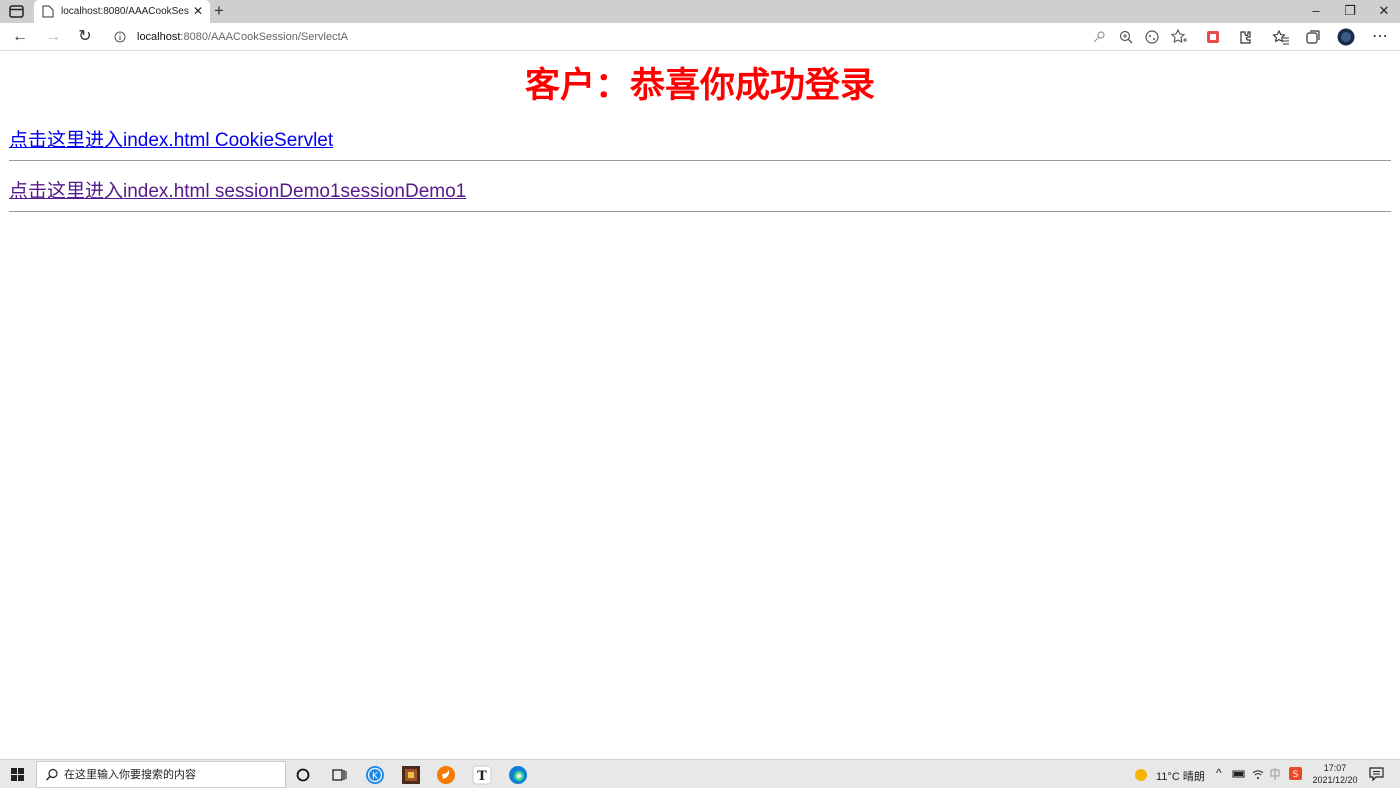  What do you see at coordinates (700, 141) in the screenshot?
I see `cookie-servlet-link: 点击这里进入index.html CookieServlet` at bounding box center [700, 141].